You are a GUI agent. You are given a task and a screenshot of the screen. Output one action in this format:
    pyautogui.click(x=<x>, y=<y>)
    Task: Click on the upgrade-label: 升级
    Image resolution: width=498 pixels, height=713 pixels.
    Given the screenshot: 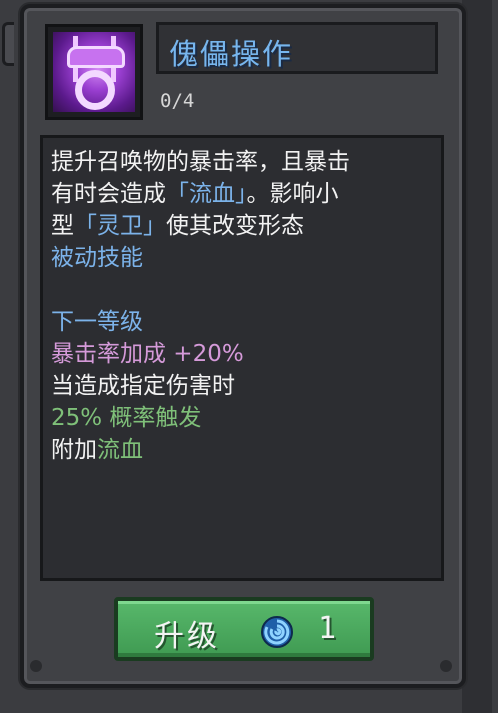 What is the action you would take?
    pyautogui.click(x=187, y=636)
    